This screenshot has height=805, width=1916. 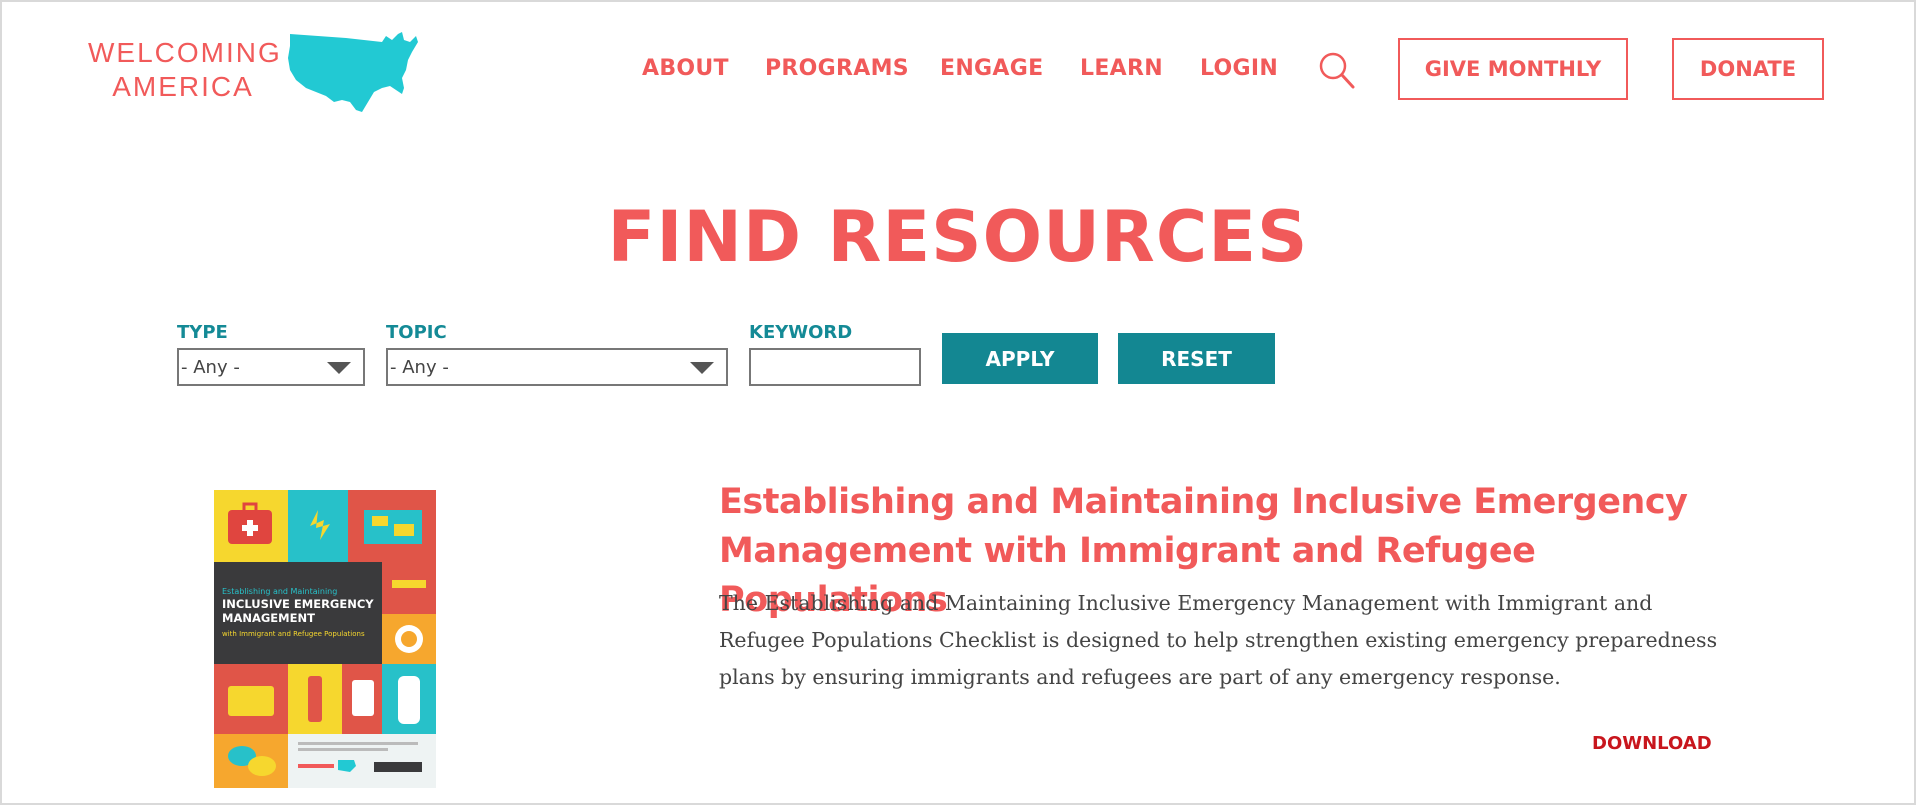 I want to click on usa-map-icon, so click(x=353, y=72).